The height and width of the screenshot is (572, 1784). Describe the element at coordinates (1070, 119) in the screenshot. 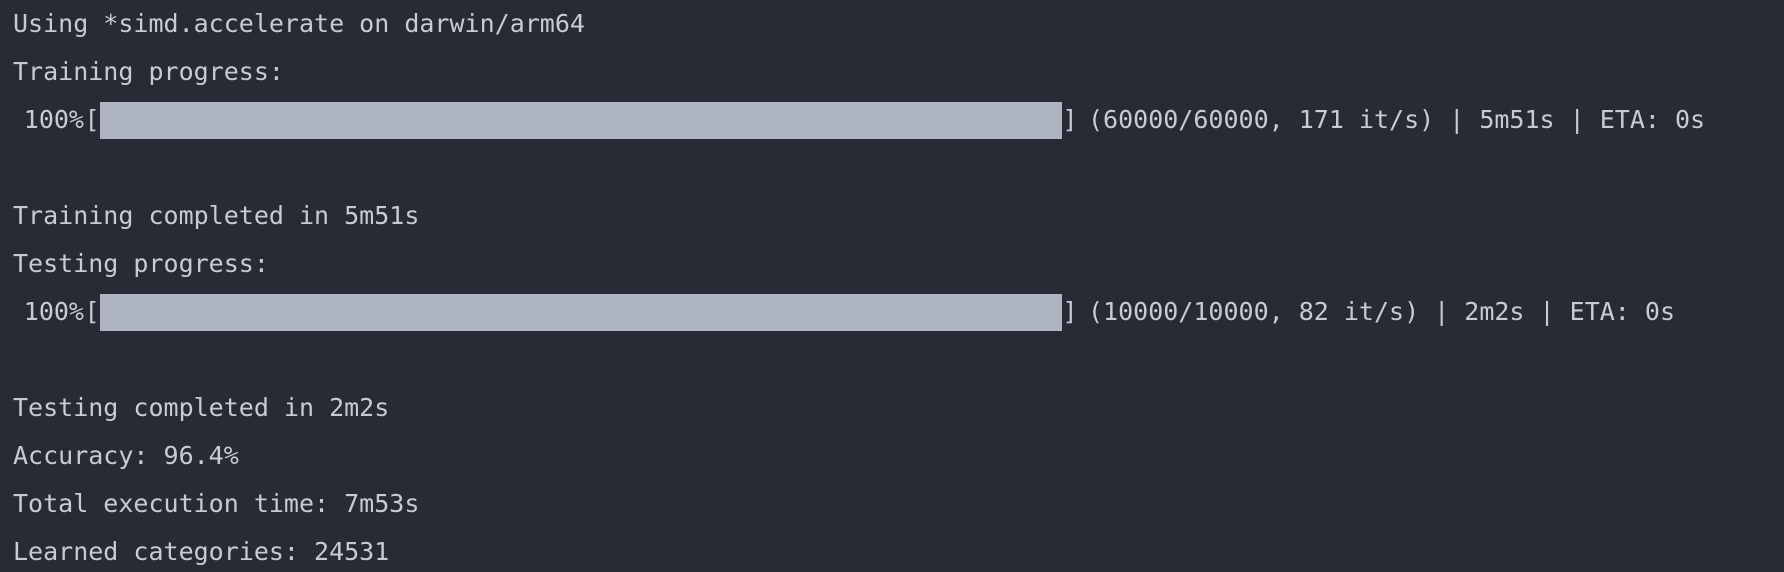

I see `training-bar-close-bracket: ]` at that location.